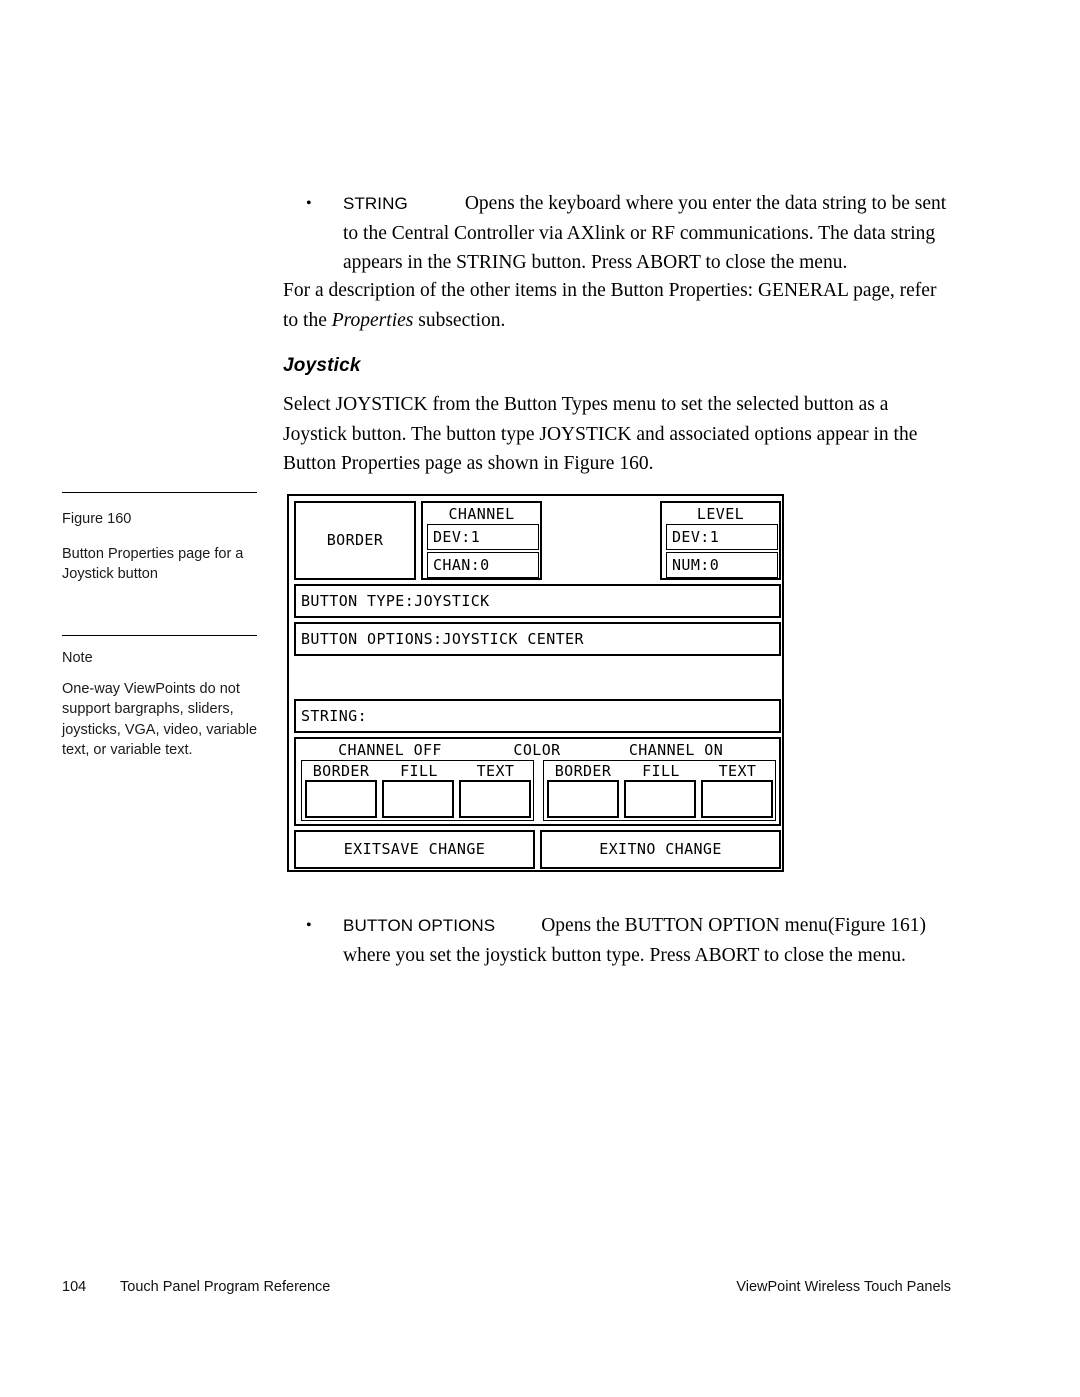 This screenshot has width=1080, height=1397. I want to click on channel-dev-value: DEV:1, so click(457, 537).